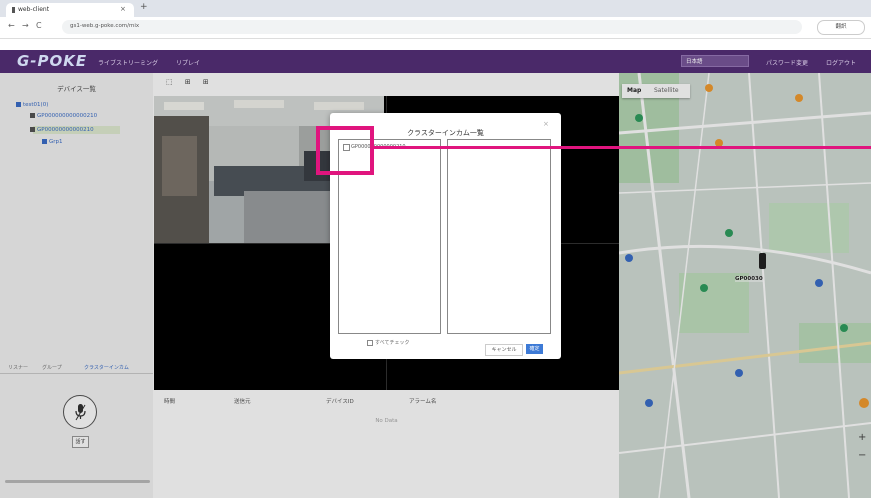  I want to click on close-icon: ×, so click(546, 124).